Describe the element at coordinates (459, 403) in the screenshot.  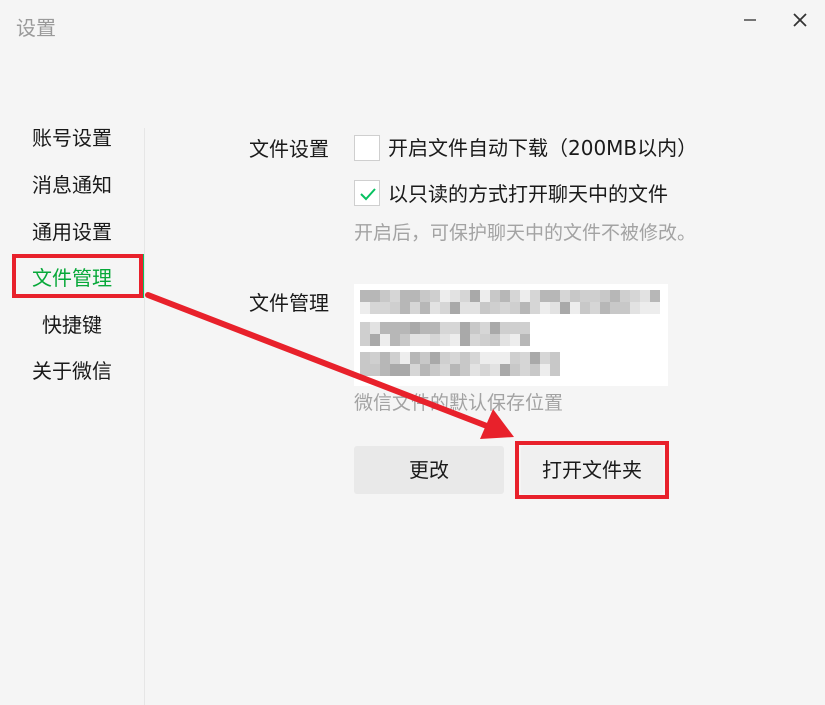
I see `save-path-hint: 微信文件的默认保存位置` at that location.